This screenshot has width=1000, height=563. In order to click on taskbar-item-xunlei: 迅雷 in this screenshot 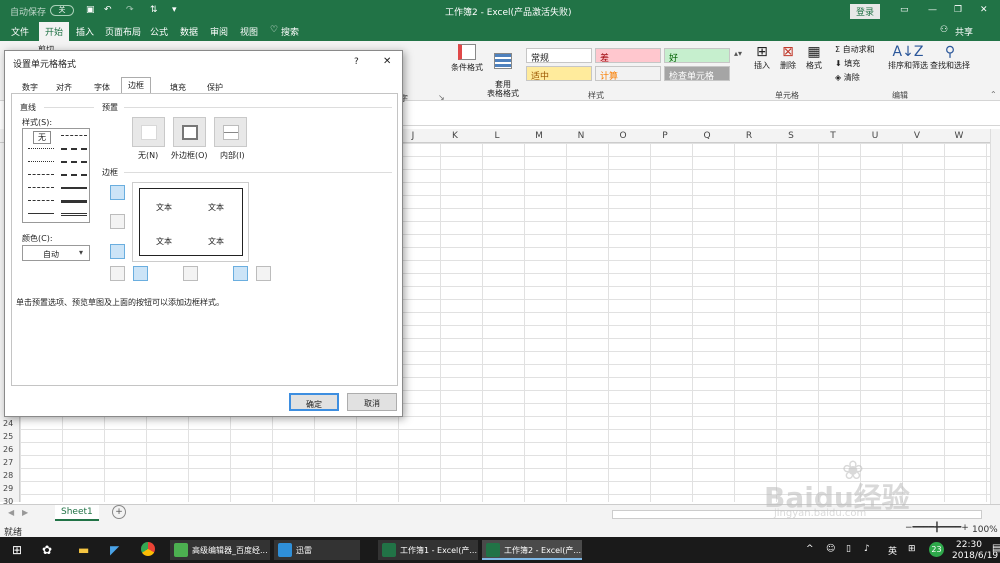, I will do `click(317, 550)`.